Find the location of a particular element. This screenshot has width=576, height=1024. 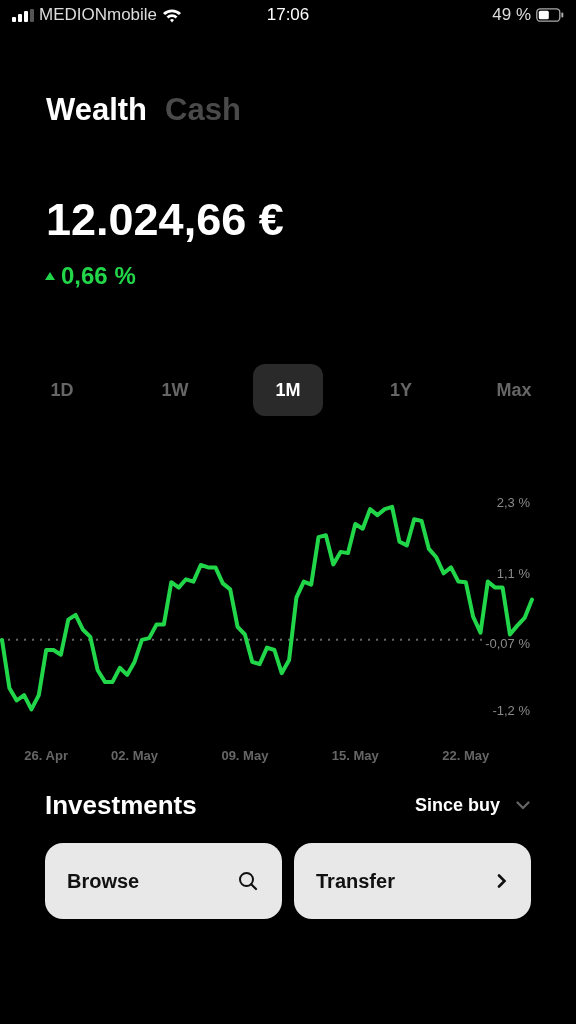

chevron-down-icon is located at coordinates (523, 805).